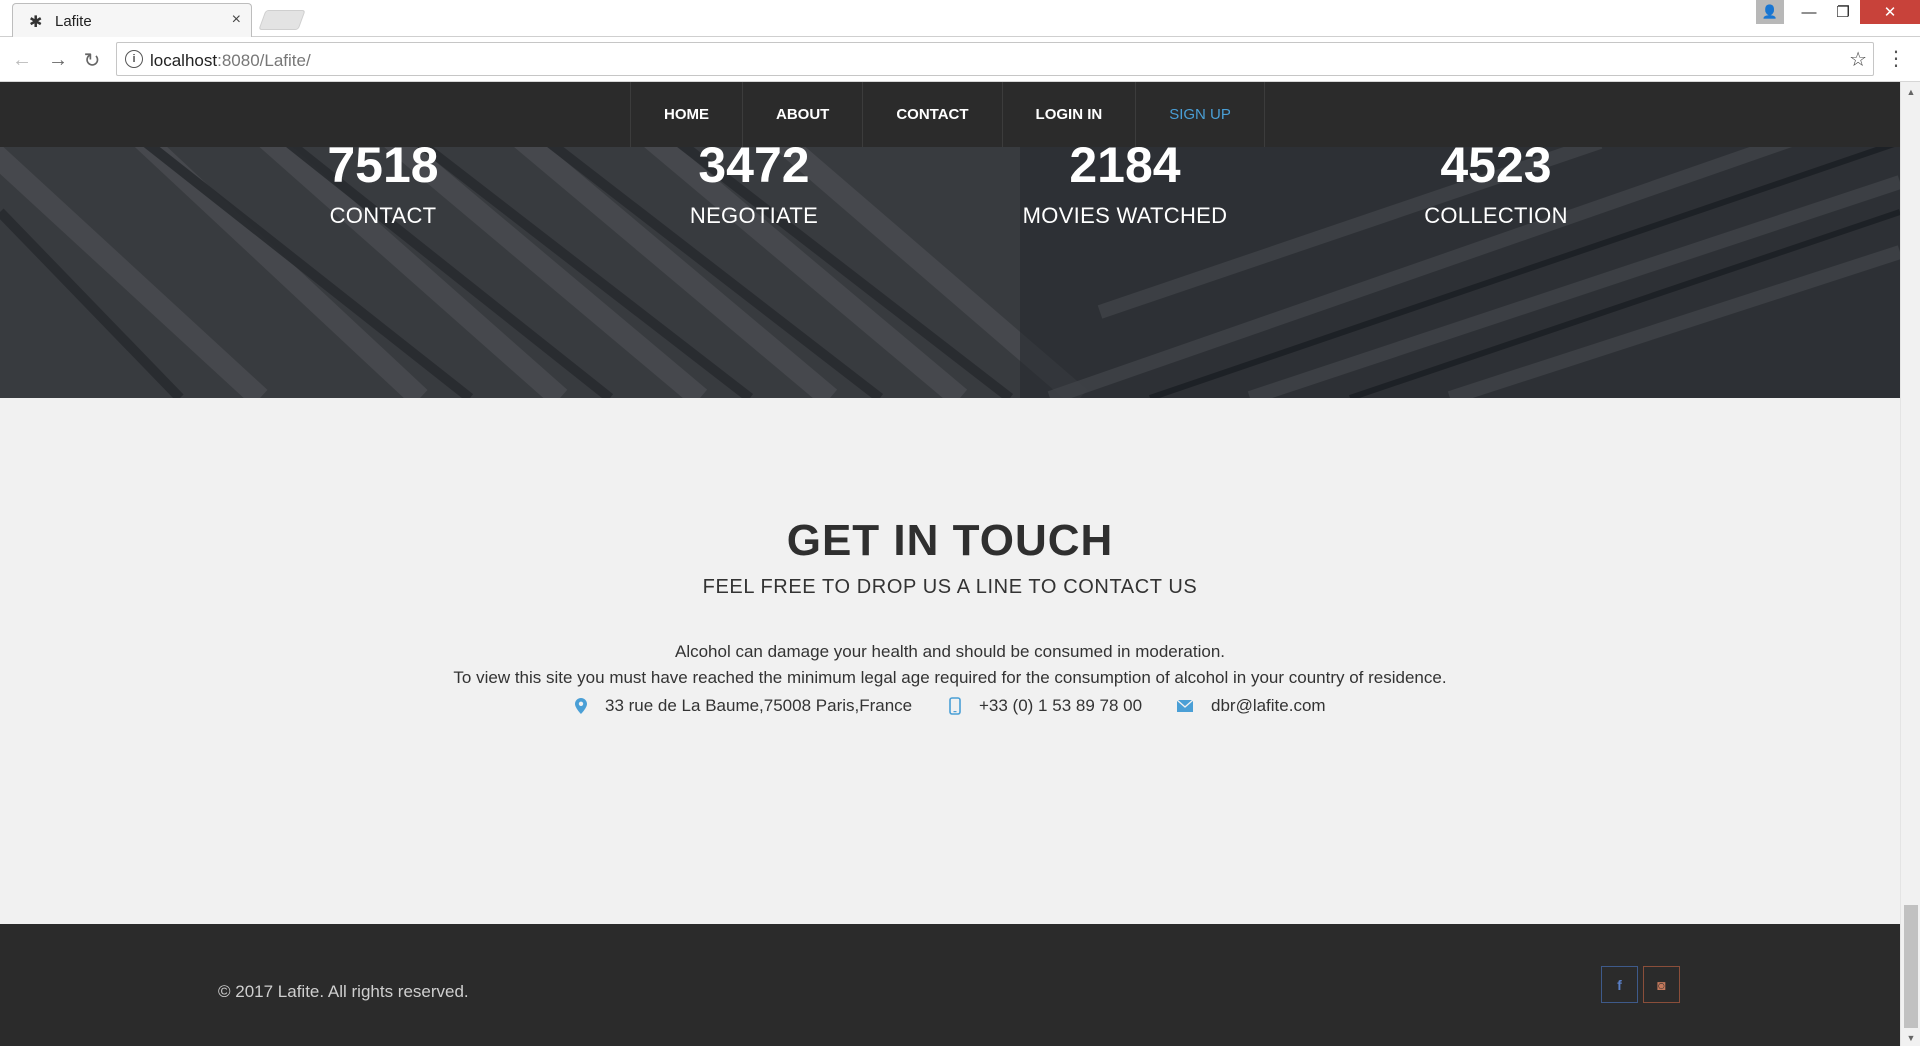  What do you see at coordinates (1843, 12) in the screenshot?
I see `restore-icon: ❐` at bounding box center [1843, 12].